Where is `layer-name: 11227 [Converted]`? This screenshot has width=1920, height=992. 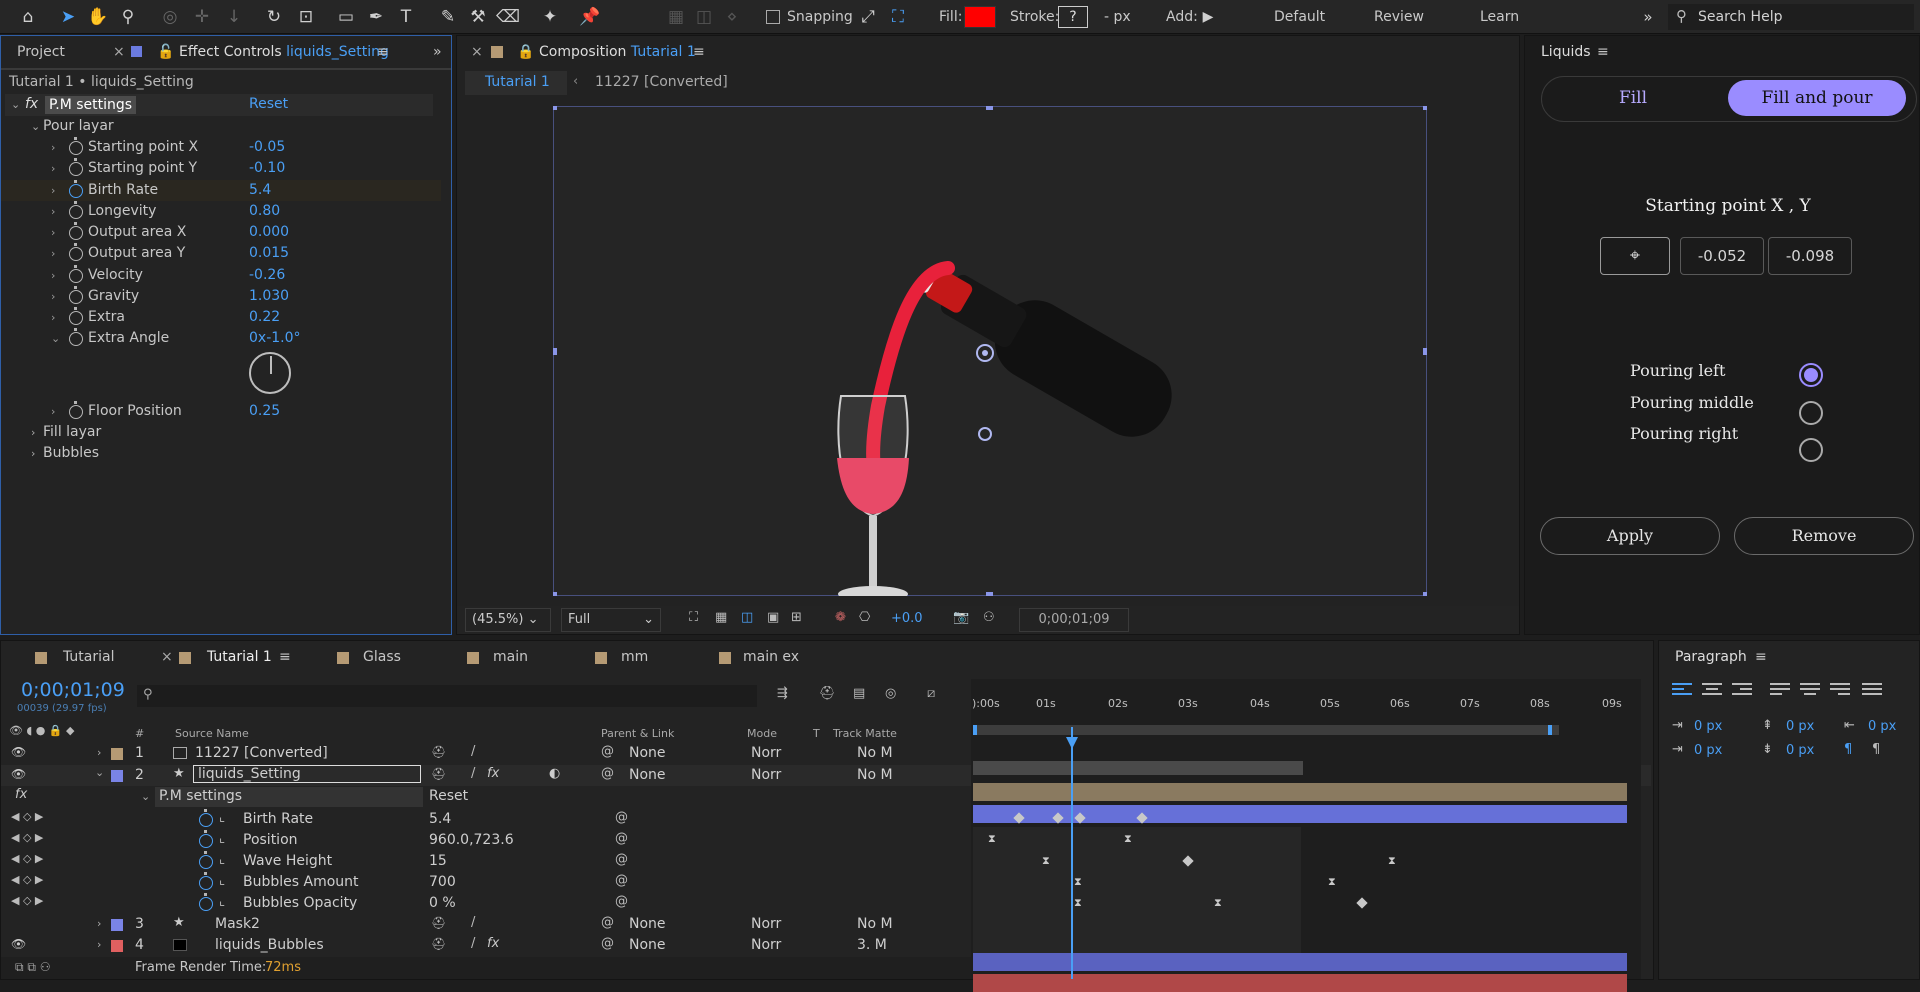
layer-name: 11227 [Converted] is located at coordinates (261, 753).